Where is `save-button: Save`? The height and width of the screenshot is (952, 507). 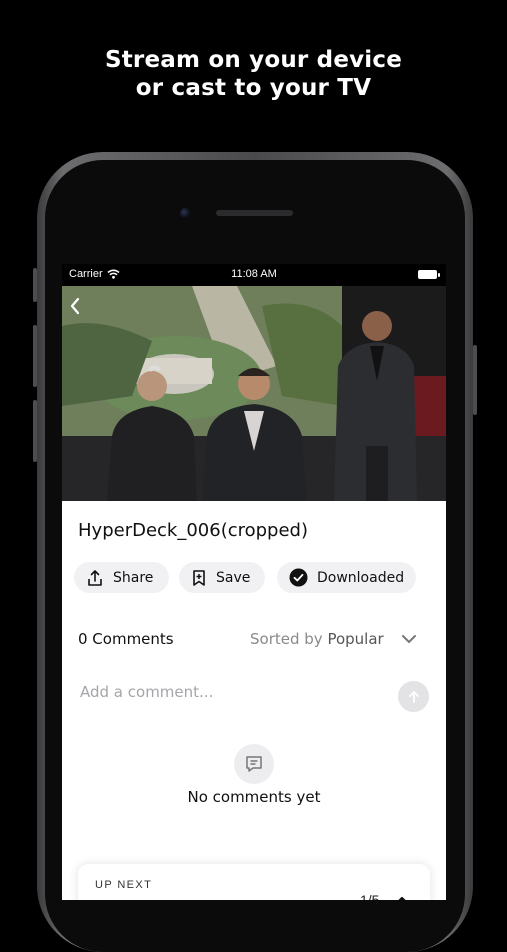 save-button: Save is located at coordinates (222, 577).